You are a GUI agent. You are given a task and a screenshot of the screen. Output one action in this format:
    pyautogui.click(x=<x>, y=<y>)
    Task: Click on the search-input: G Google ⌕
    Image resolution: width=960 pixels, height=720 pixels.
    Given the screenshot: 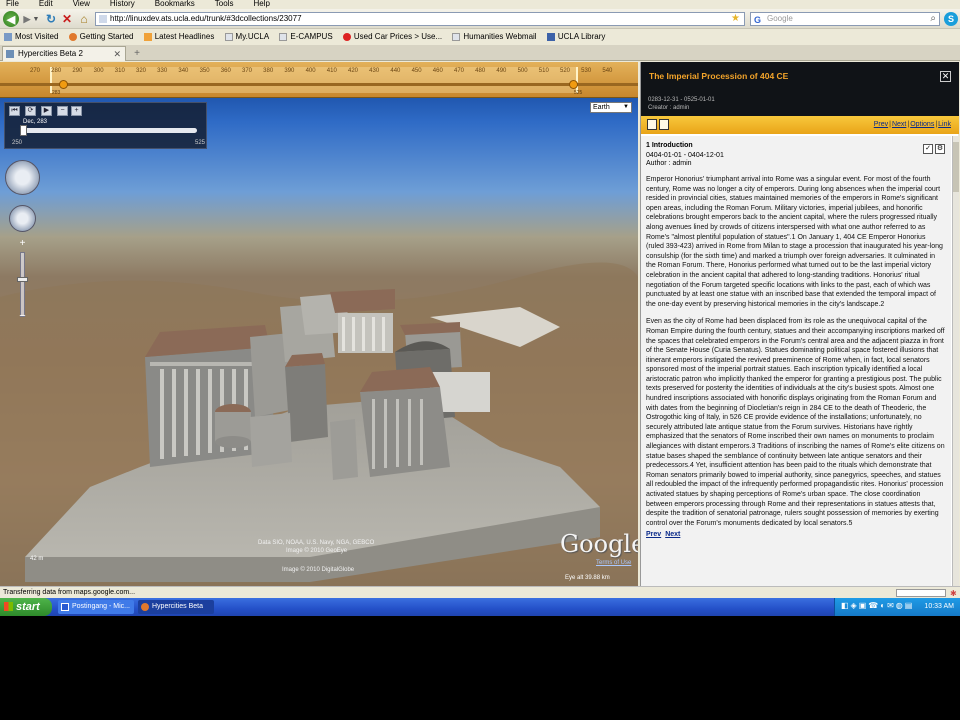 What is the action you would take?
    pyautogui.click(x=845, y=19)
    